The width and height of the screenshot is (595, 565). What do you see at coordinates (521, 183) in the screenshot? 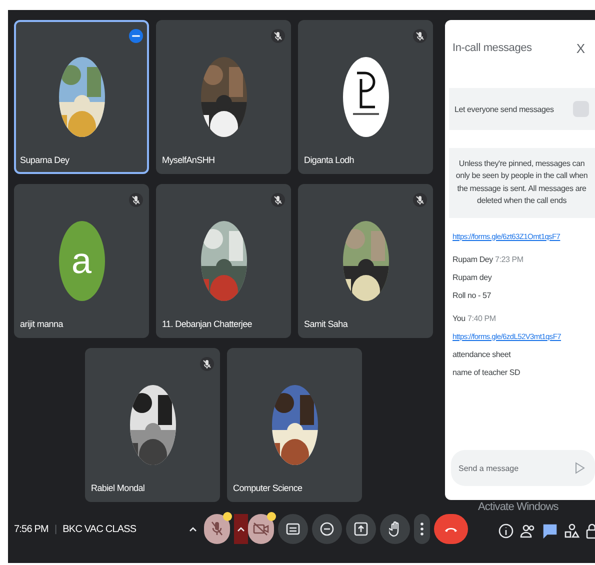
I see `info-notice: Unless they're pinned, messages can only be seen by people in the call when the message is sent. All messages are deleted when the call ends` at bounding box center [521, 183].